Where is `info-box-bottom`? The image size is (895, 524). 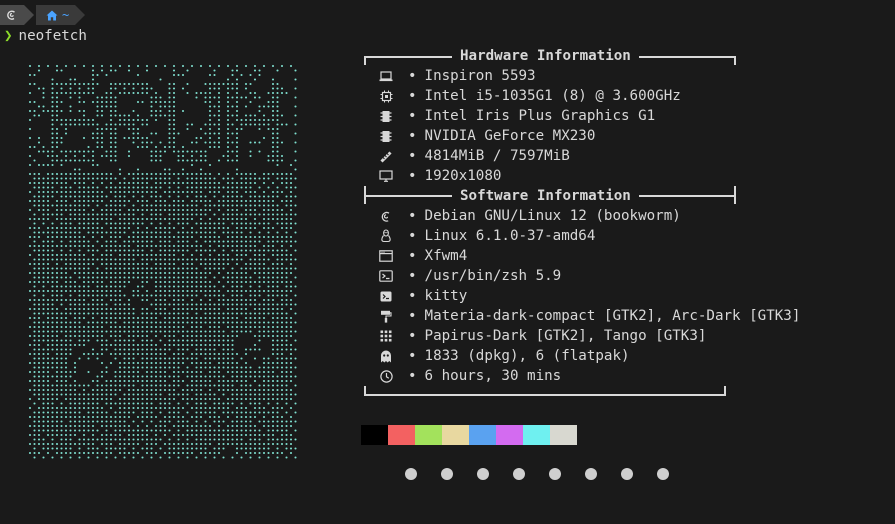 info-box-bottom is located at coordinates (545, 395).